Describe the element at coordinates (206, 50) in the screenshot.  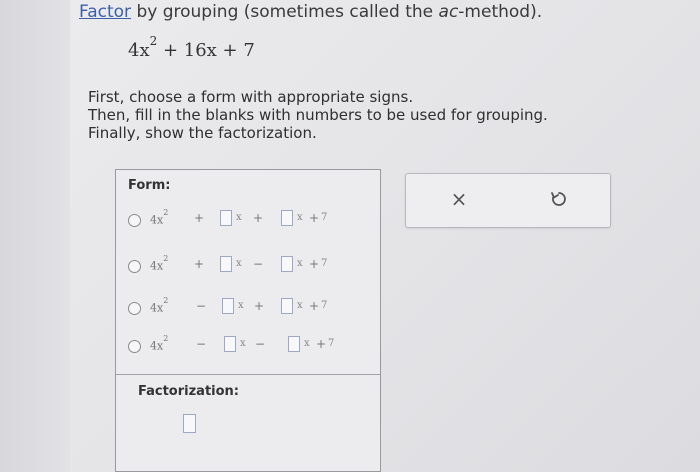
I see `expr-rest: + 16x + 7` at that location.